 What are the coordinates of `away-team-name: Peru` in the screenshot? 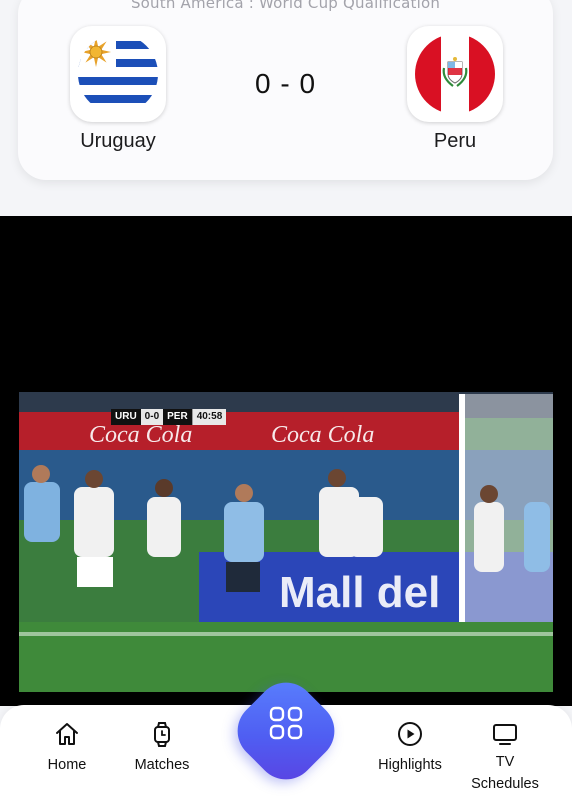 It's located at (455, 141).